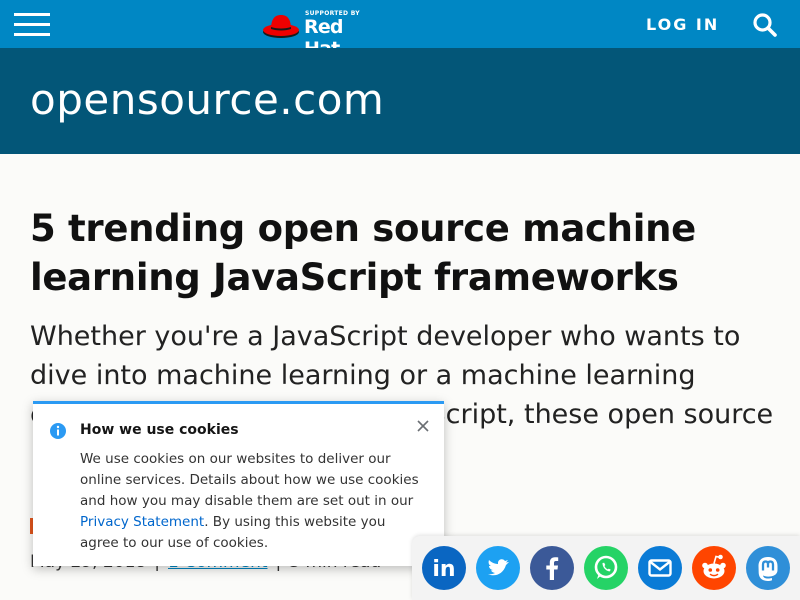  I want to click on site-name-logo: opensource.com, so click(207, 99).